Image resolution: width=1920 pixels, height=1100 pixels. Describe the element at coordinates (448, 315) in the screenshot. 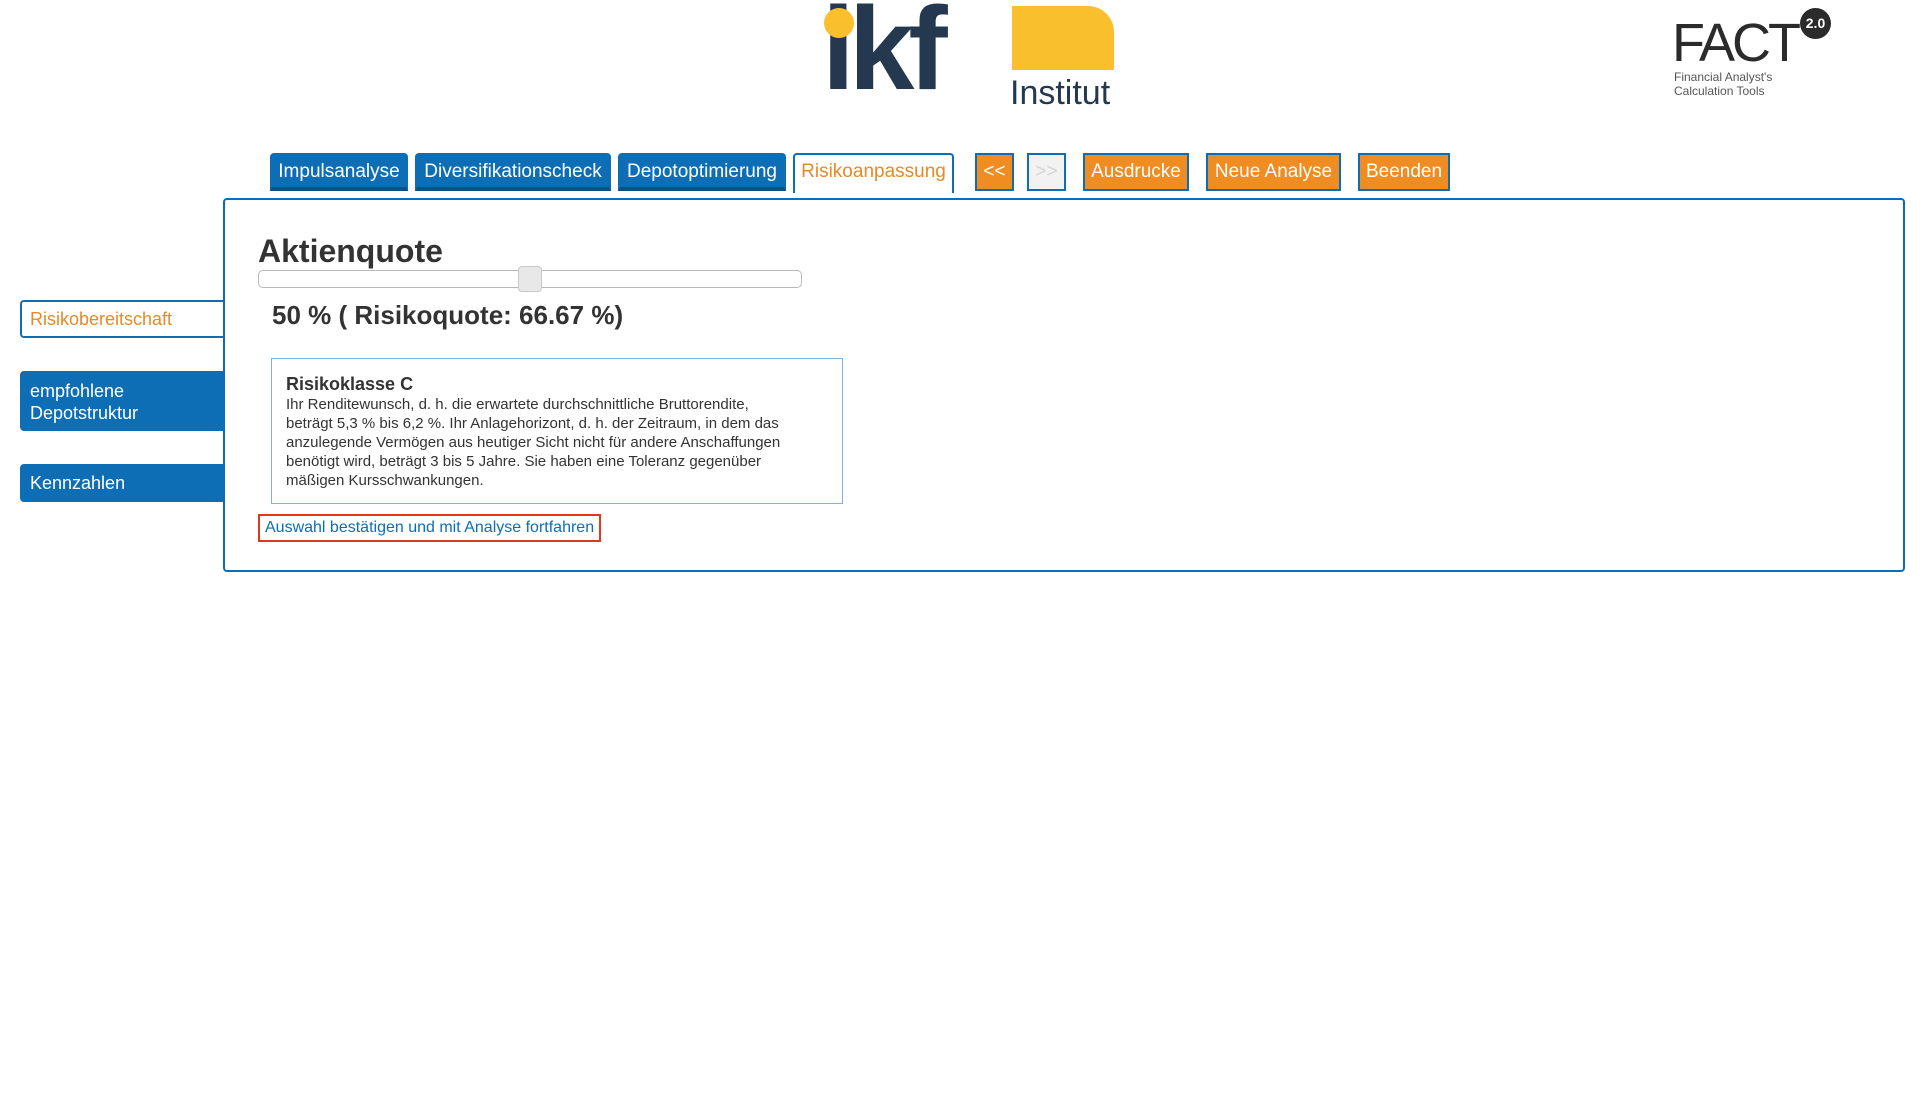

I see `quota-value-text: 50 % ( Risikoquote: 66.67 %)` at that location.